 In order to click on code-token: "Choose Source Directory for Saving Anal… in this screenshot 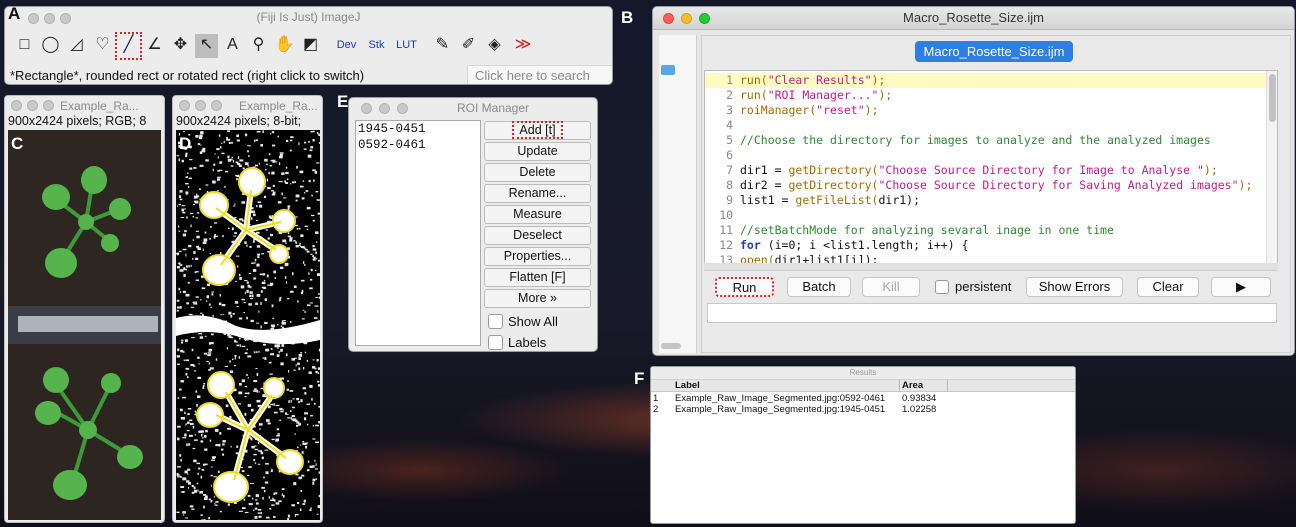, I will do `click(1058, 185)`.